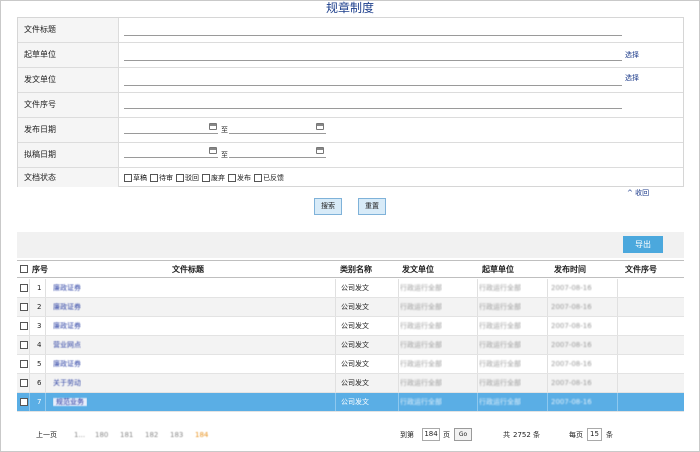 The image size is (700, 452). I want to click on table-row: 6 关于劳动 公司发文 行政运行全部 行政运行全部 2007-08-16, so click(350, 383).